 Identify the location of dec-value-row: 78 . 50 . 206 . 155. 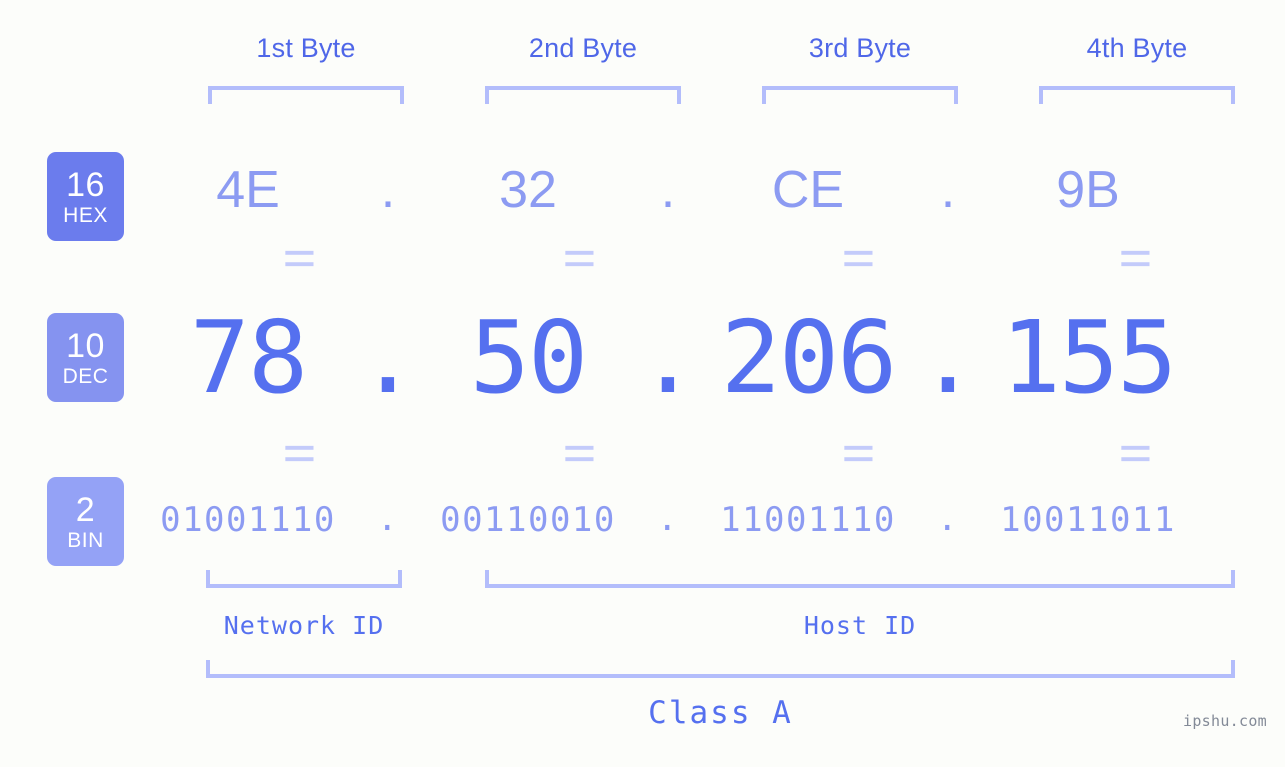
(710, 357).